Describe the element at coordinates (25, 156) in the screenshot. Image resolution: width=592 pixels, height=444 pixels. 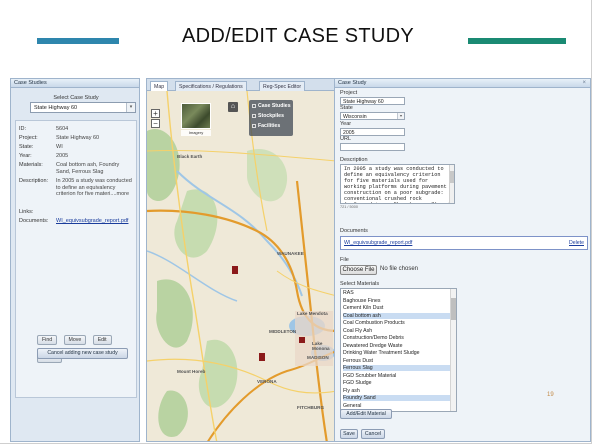
I see `detail-year-label: Year:` at that location.